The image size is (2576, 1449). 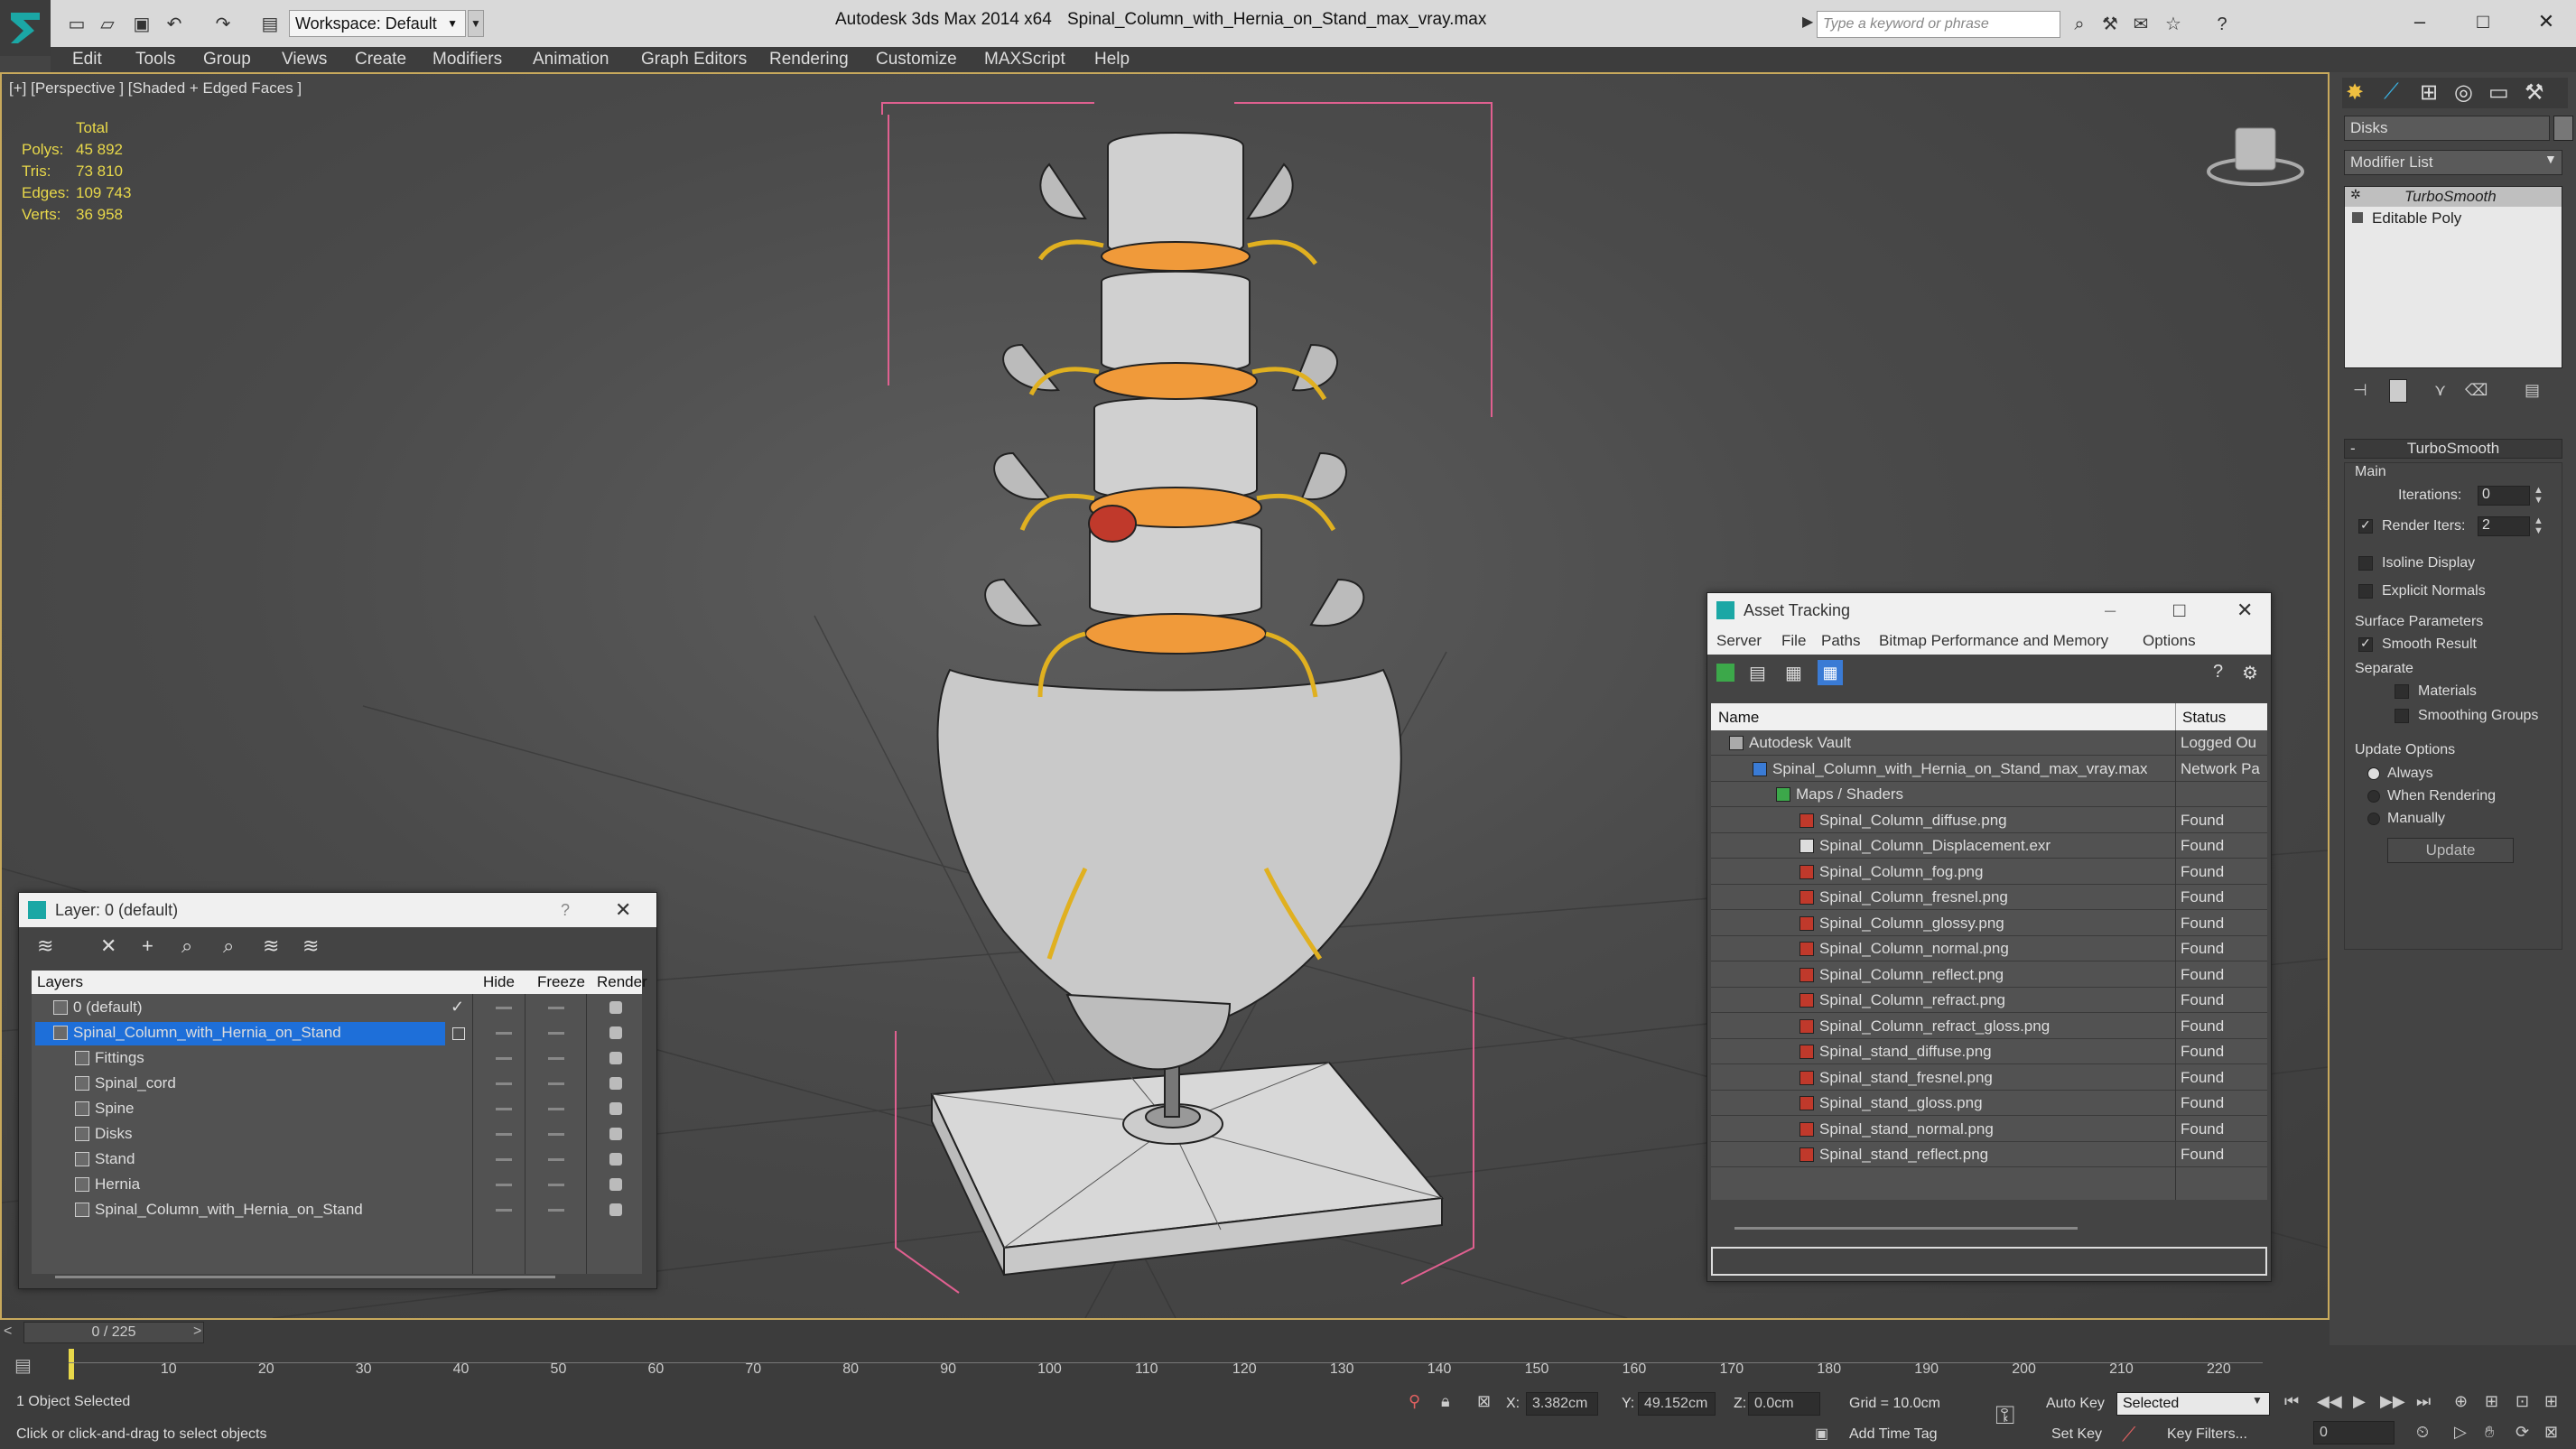 I want to click on asset-maximize-button: □, so click(x=2179, y=610).